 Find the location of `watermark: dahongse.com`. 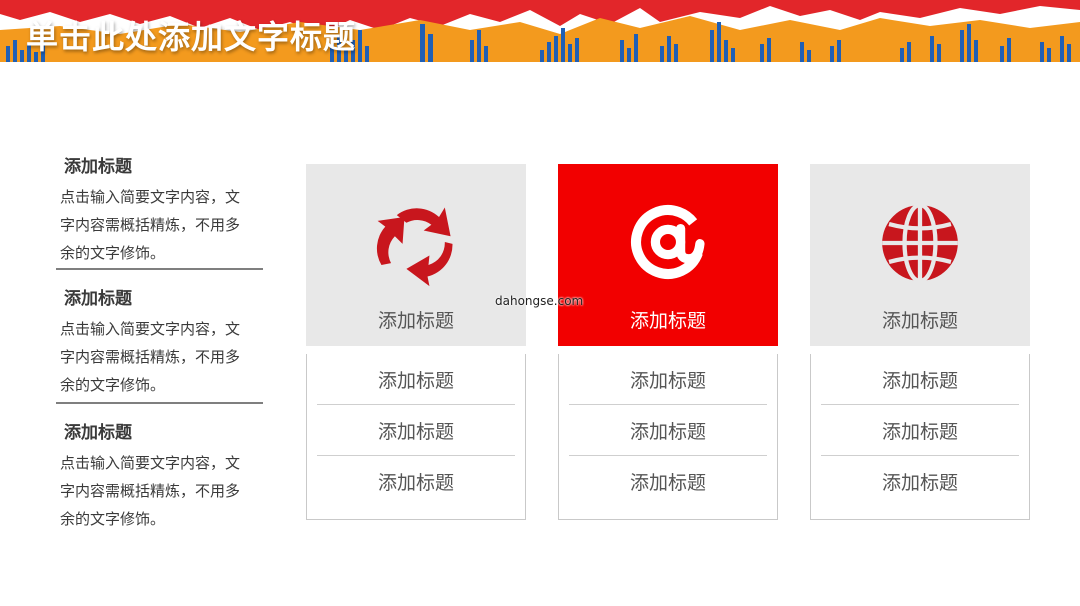

watermark: dahongse.com is located at coordinates (539, 301).